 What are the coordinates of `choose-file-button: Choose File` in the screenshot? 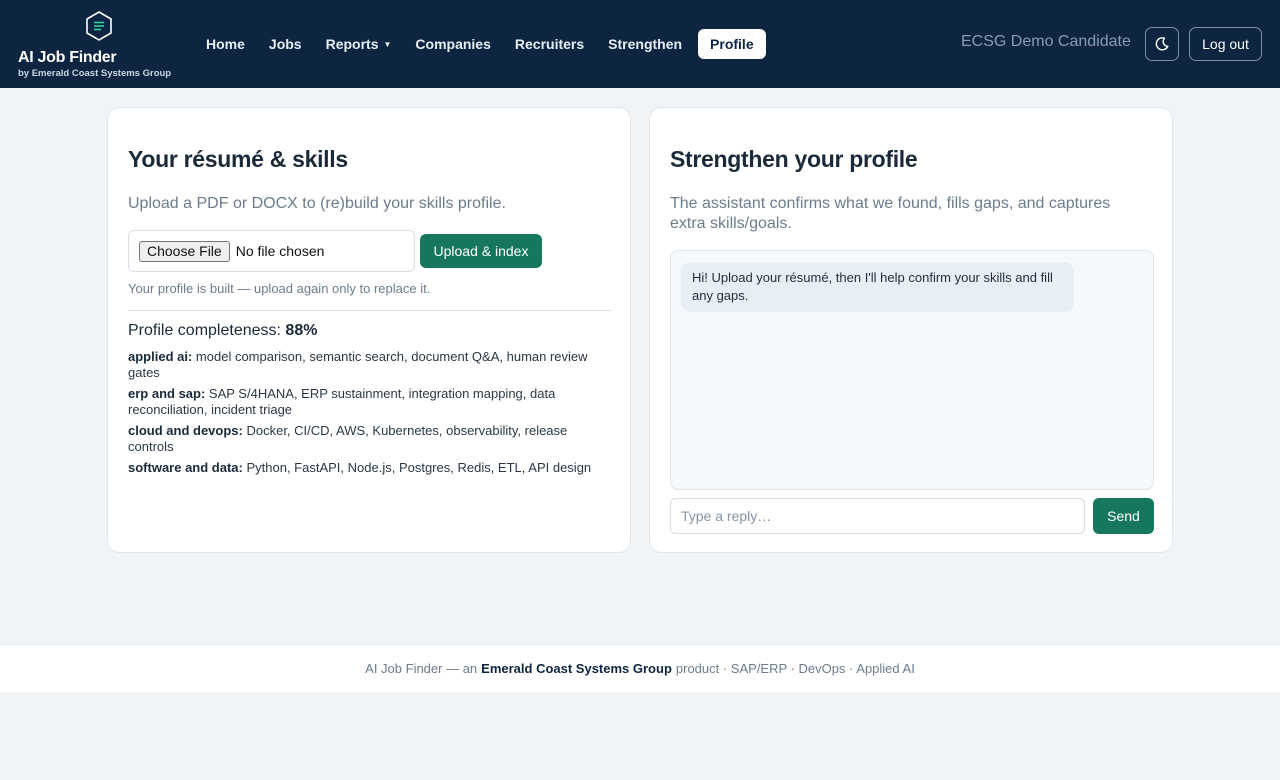 It's located at (184, 251).